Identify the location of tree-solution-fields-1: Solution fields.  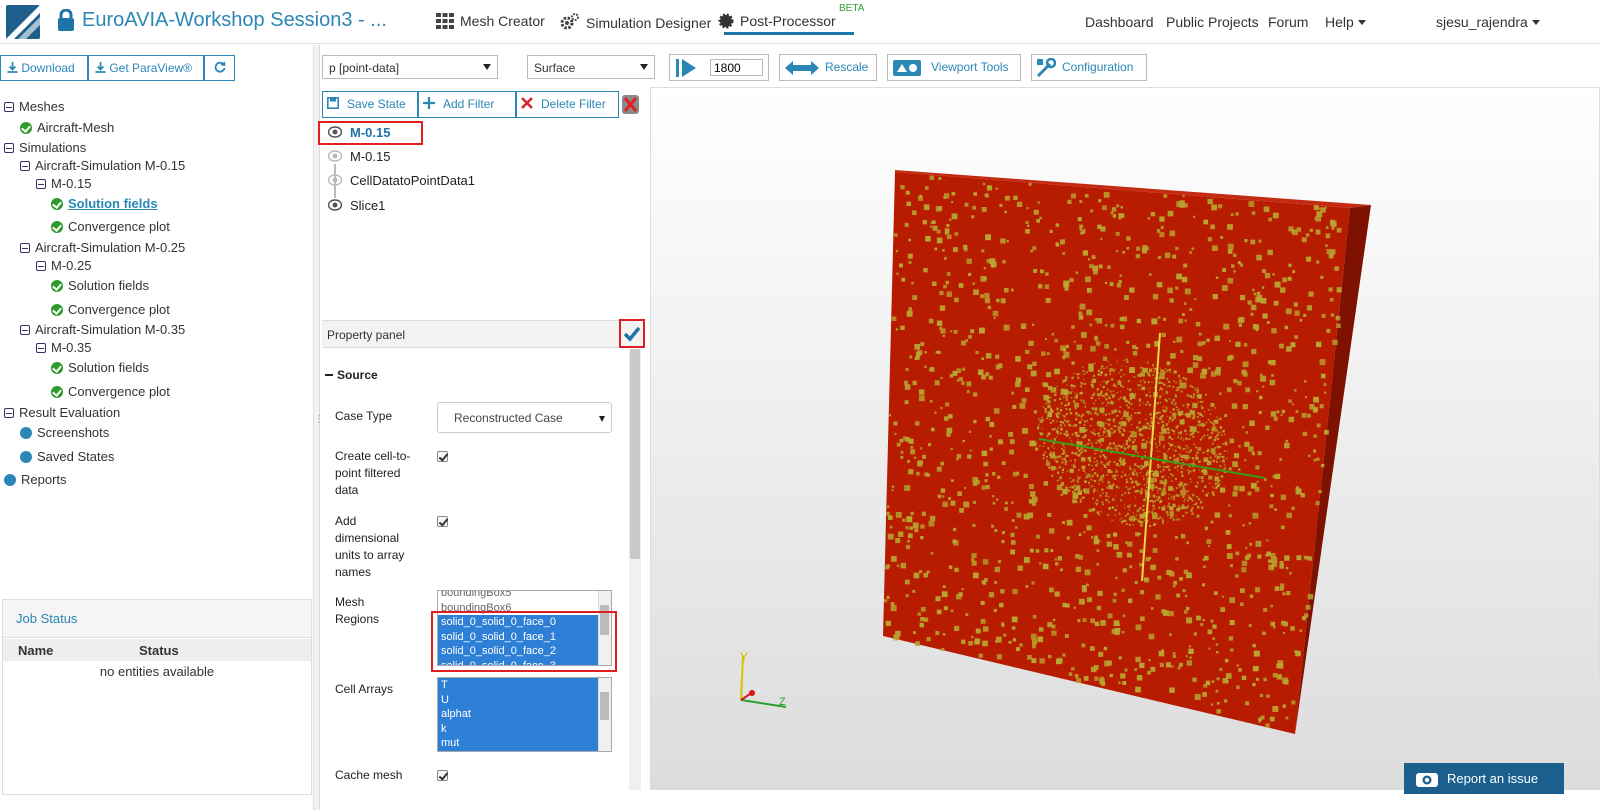
(104, 204).